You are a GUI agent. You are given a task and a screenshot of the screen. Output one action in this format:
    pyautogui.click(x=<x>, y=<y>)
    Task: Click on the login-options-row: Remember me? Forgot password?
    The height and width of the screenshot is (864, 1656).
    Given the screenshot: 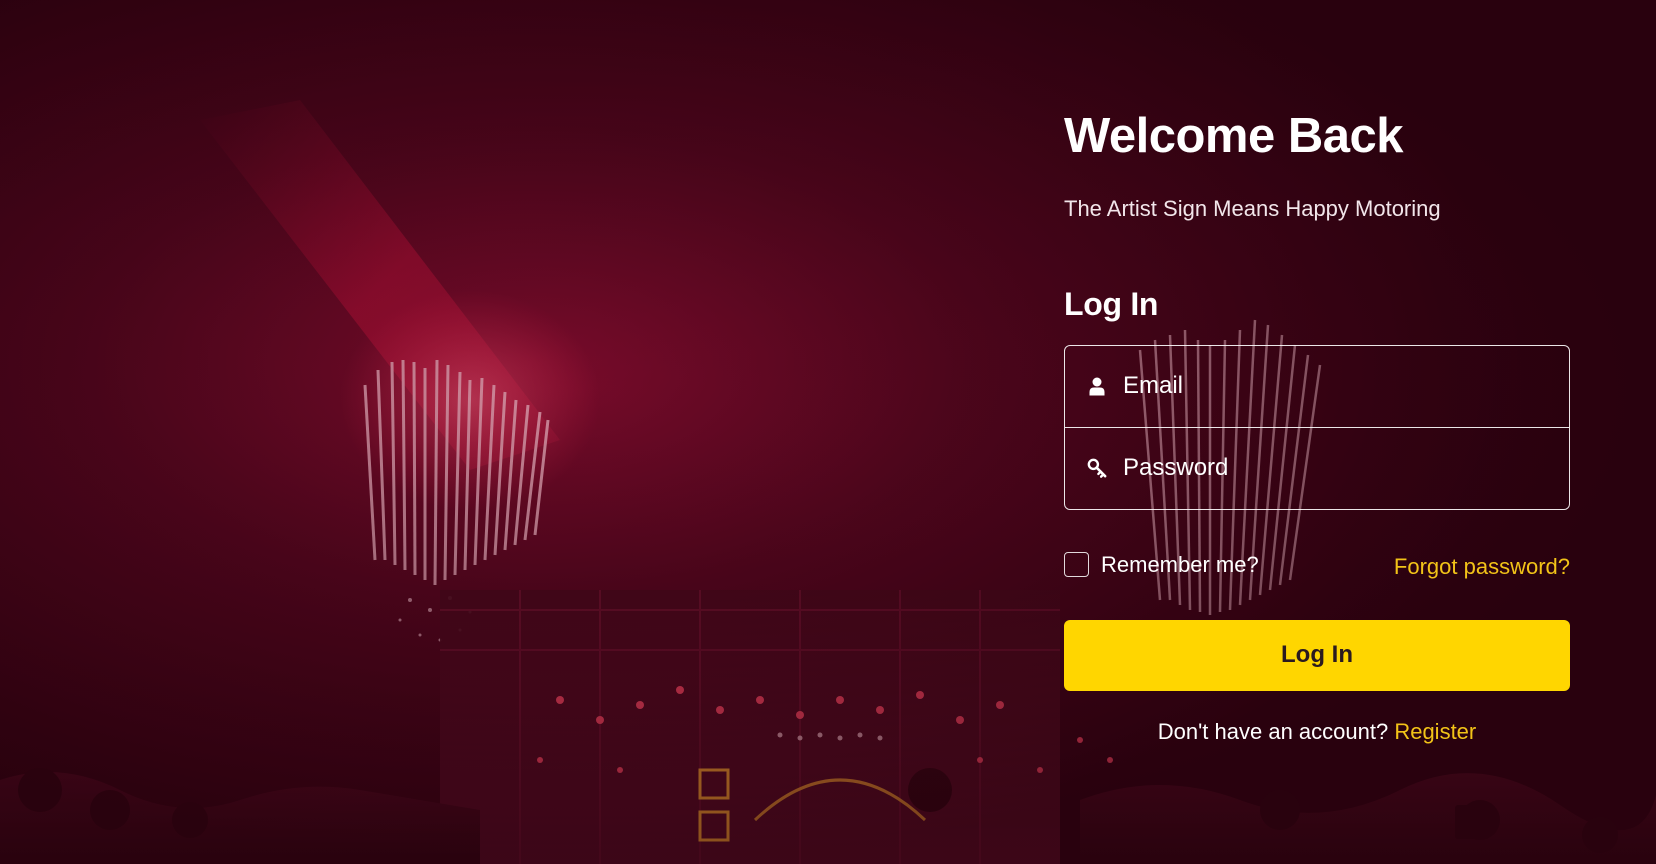 What is the action you would take?
    pyautogui.click(x=1317, y=565)
    